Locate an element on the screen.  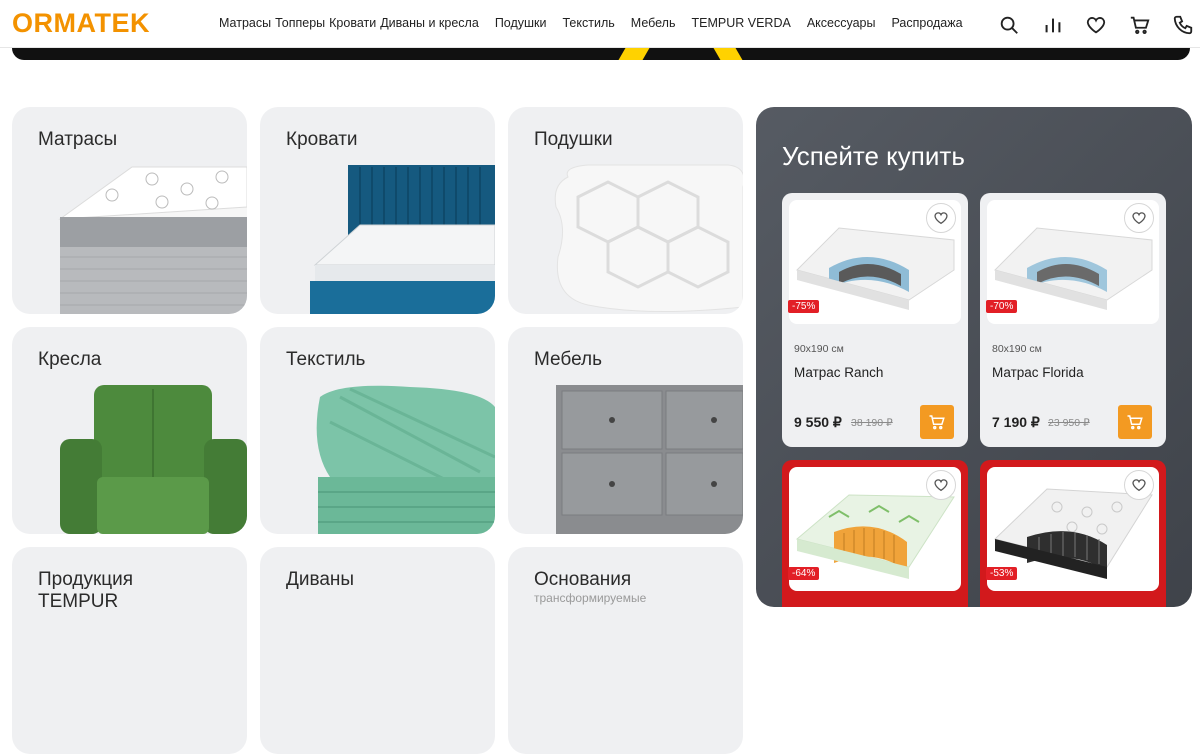
nav-item-textile: Текстиль is located at coordinates (589, 23).